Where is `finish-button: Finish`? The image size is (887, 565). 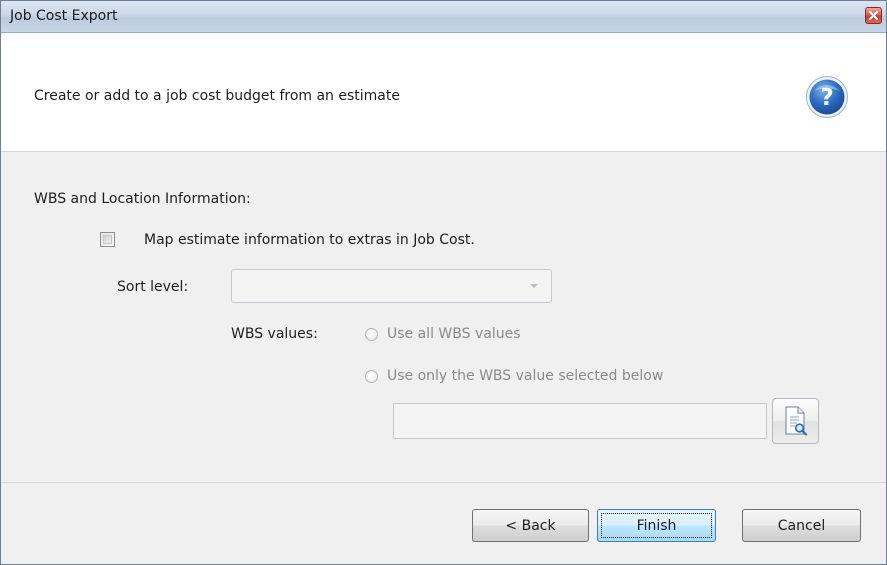 finish-button: Finish is located at coordinates (656, 525).